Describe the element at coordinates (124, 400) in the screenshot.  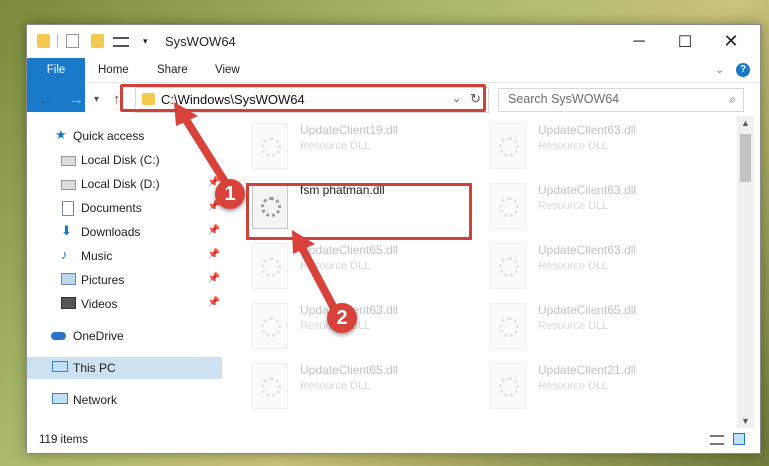
I see `sidebar-item-network: Network` at that location.